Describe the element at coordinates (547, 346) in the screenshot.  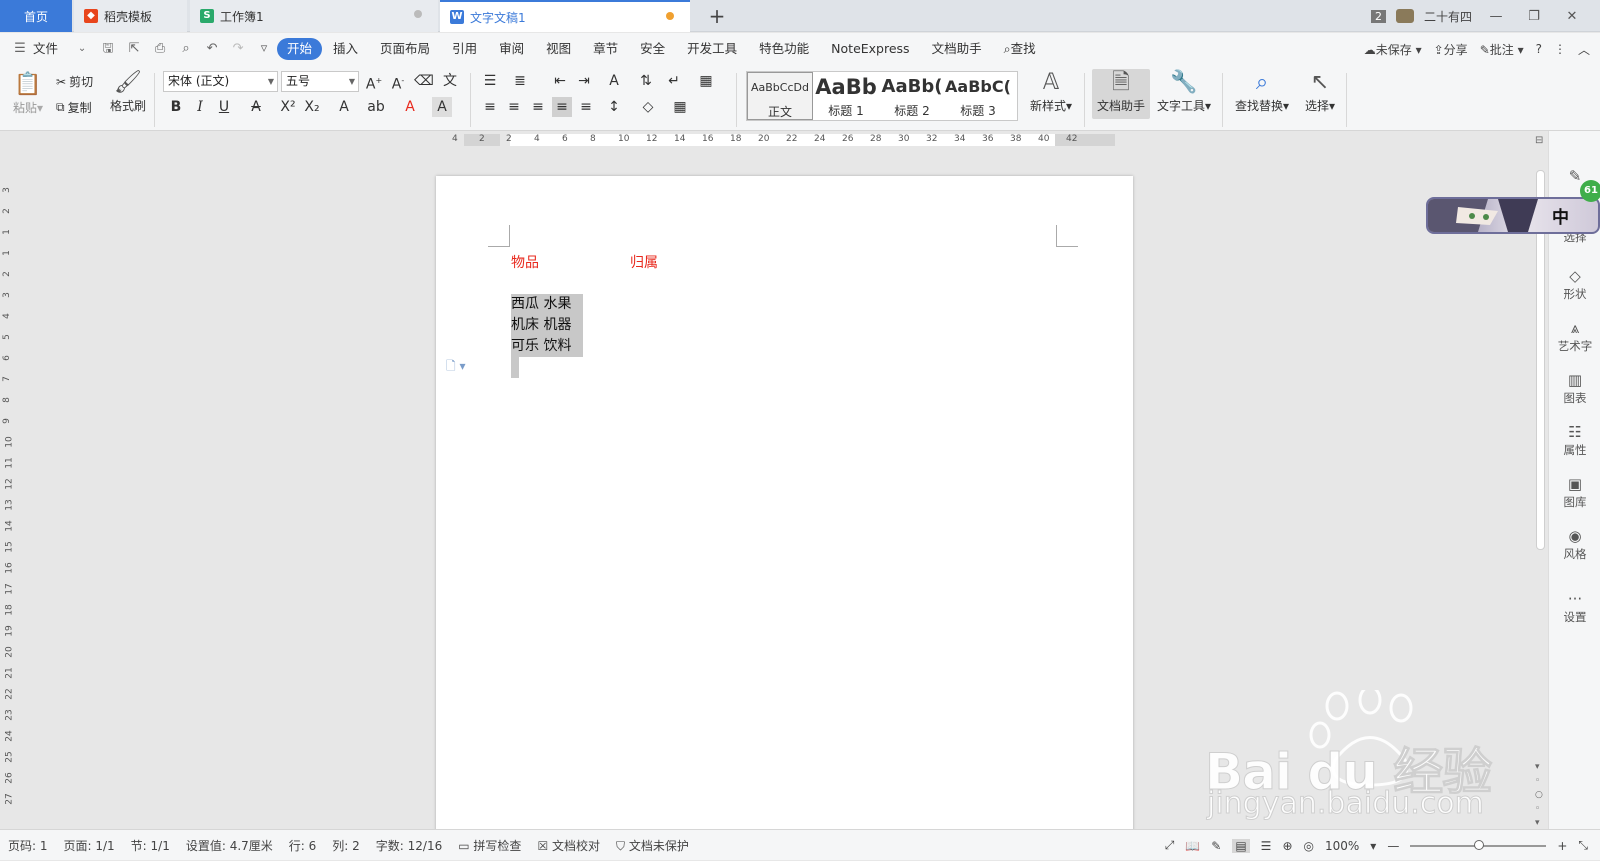
I see `text-line-3: 可乐 饮料` at that location.